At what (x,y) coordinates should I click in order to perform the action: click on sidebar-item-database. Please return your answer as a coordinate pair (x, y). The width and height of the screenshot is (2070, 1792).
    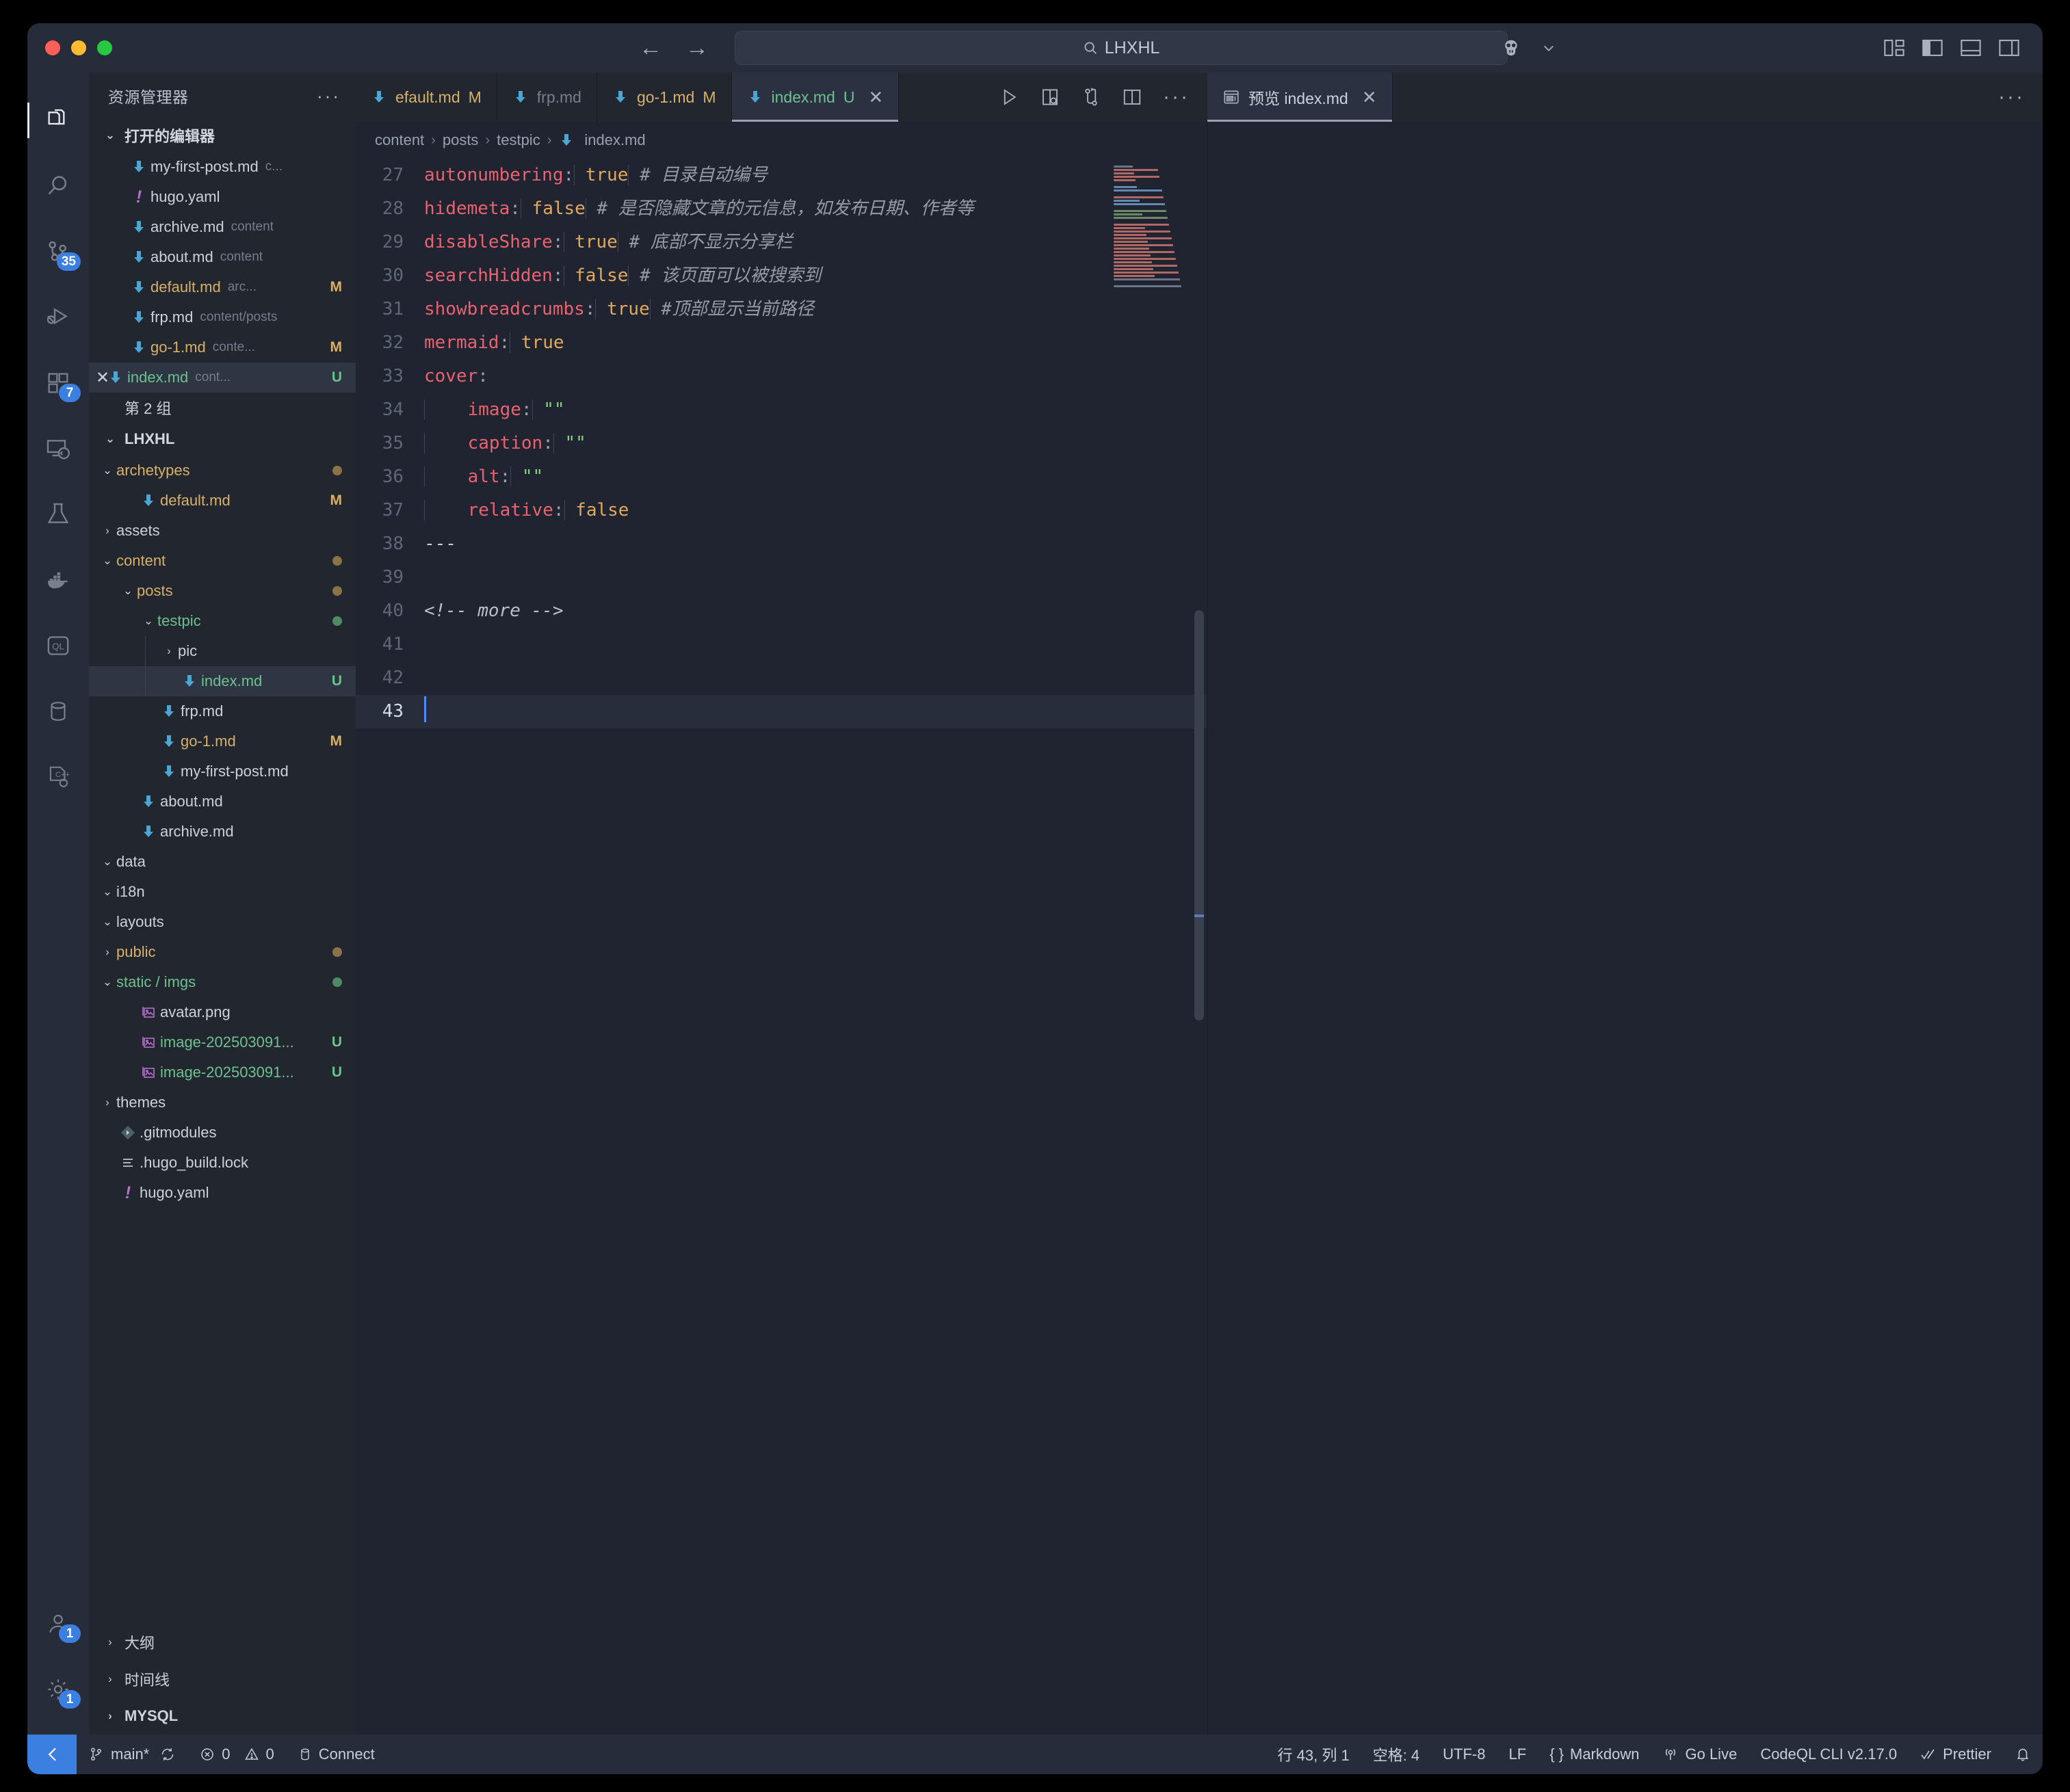
    Looking at the image, I should click on (58, 711).